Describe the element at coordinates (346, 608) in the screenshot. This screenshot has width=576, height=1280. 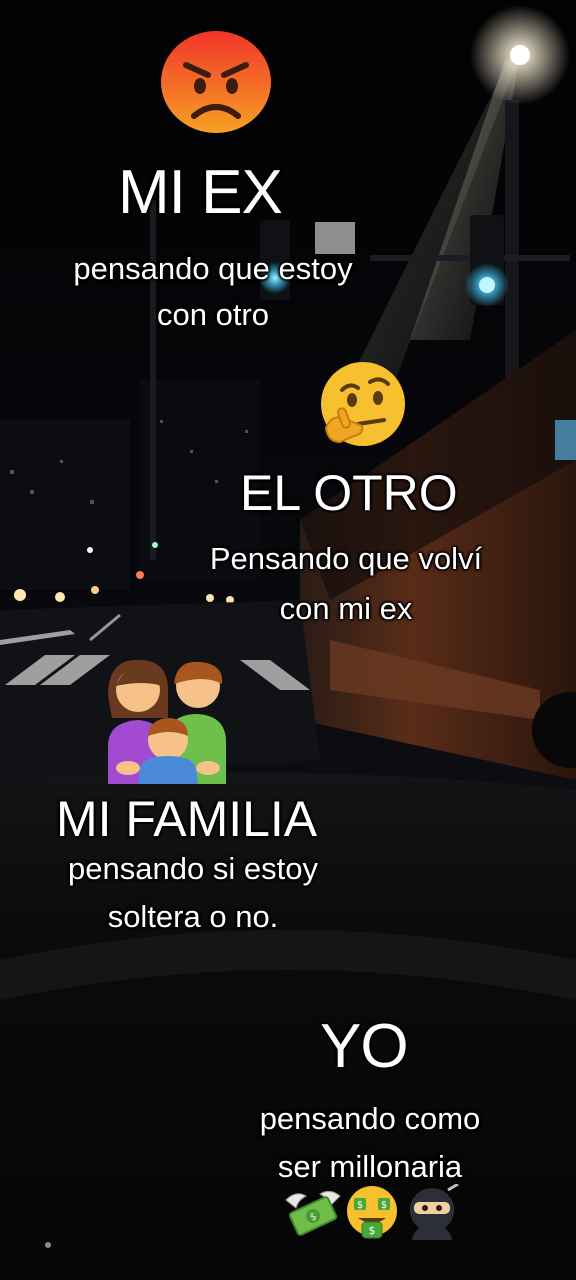
I see `section-subtitle-line-2: con mi ex` at that location.